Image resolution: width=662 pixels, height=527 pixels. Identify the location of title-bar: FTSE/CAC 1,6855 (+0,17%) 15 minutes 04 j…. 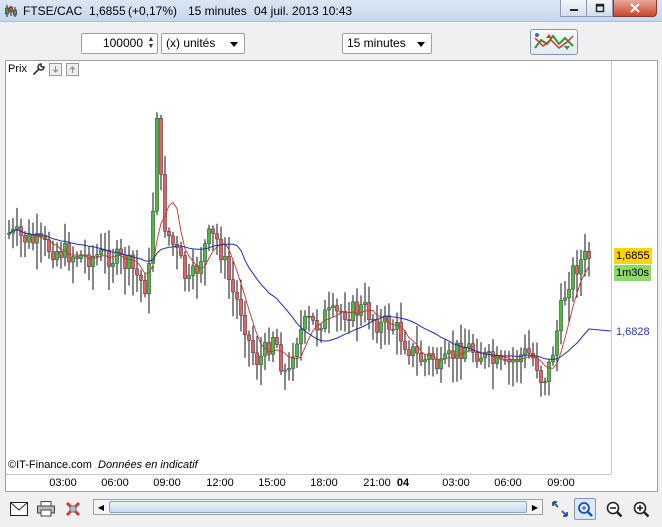
(331, 11).